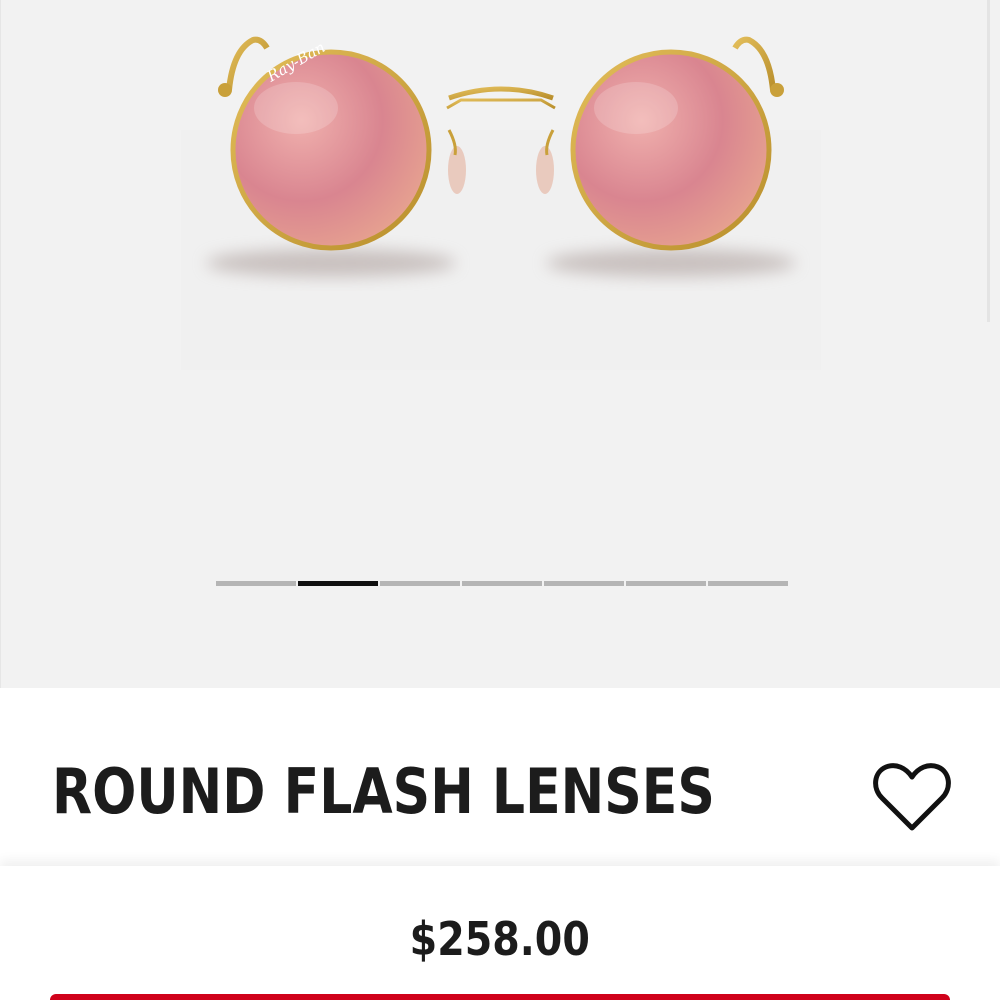  I want to click on gallery-scroll-edge, so click(988, 161).